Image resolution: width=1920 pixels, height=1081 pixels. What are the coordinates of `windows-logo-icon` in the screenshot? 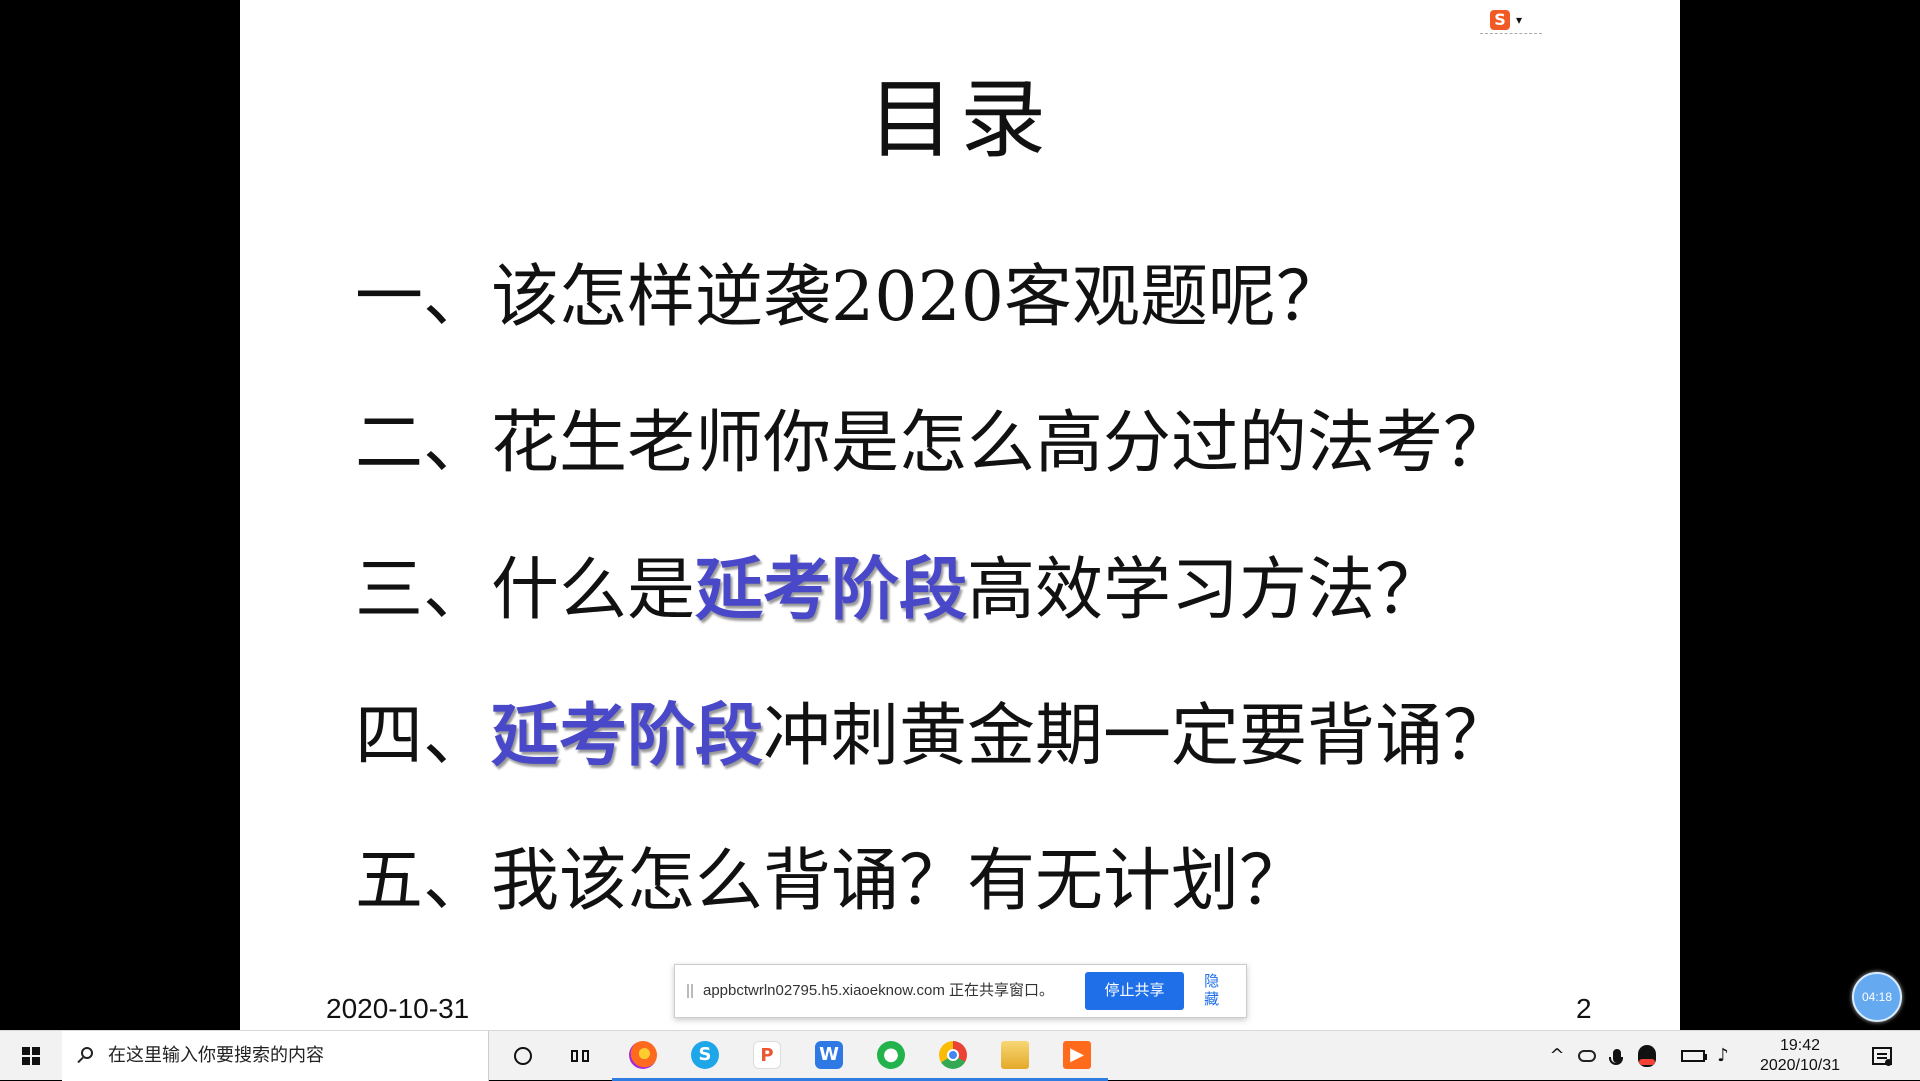 It's located at (31, 1056).